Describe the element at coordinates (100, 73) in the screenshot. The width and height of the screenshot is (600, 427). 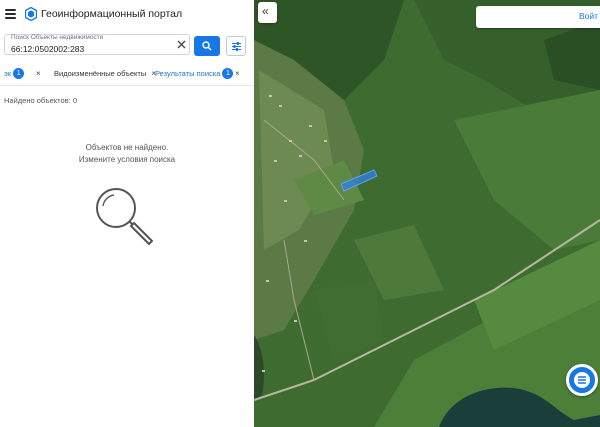
I see `tab-modified-objects-label: Видоизменённые объекты` at that location.